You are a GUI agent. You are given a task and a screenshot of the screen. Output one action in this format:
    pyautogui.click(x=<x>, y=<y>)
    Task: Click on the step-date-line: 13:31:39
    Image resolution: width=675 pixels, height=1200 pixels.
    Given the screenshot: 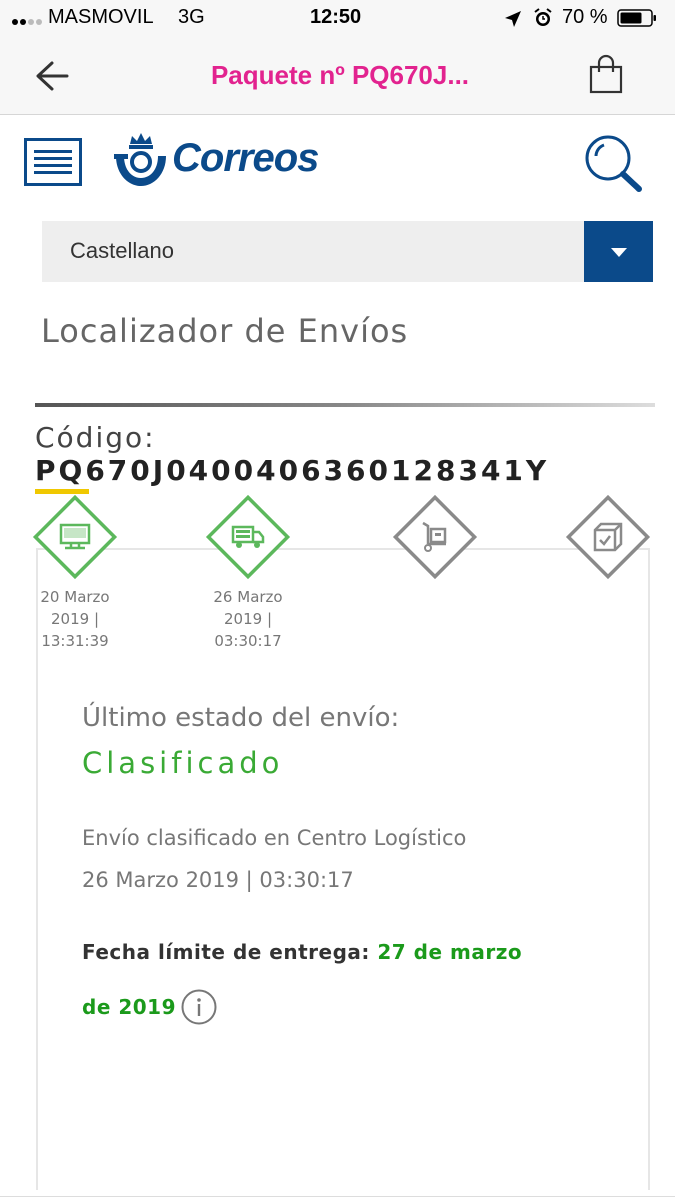 What is the action you would take?
    pyautogui.click(x=75, y=641)
    